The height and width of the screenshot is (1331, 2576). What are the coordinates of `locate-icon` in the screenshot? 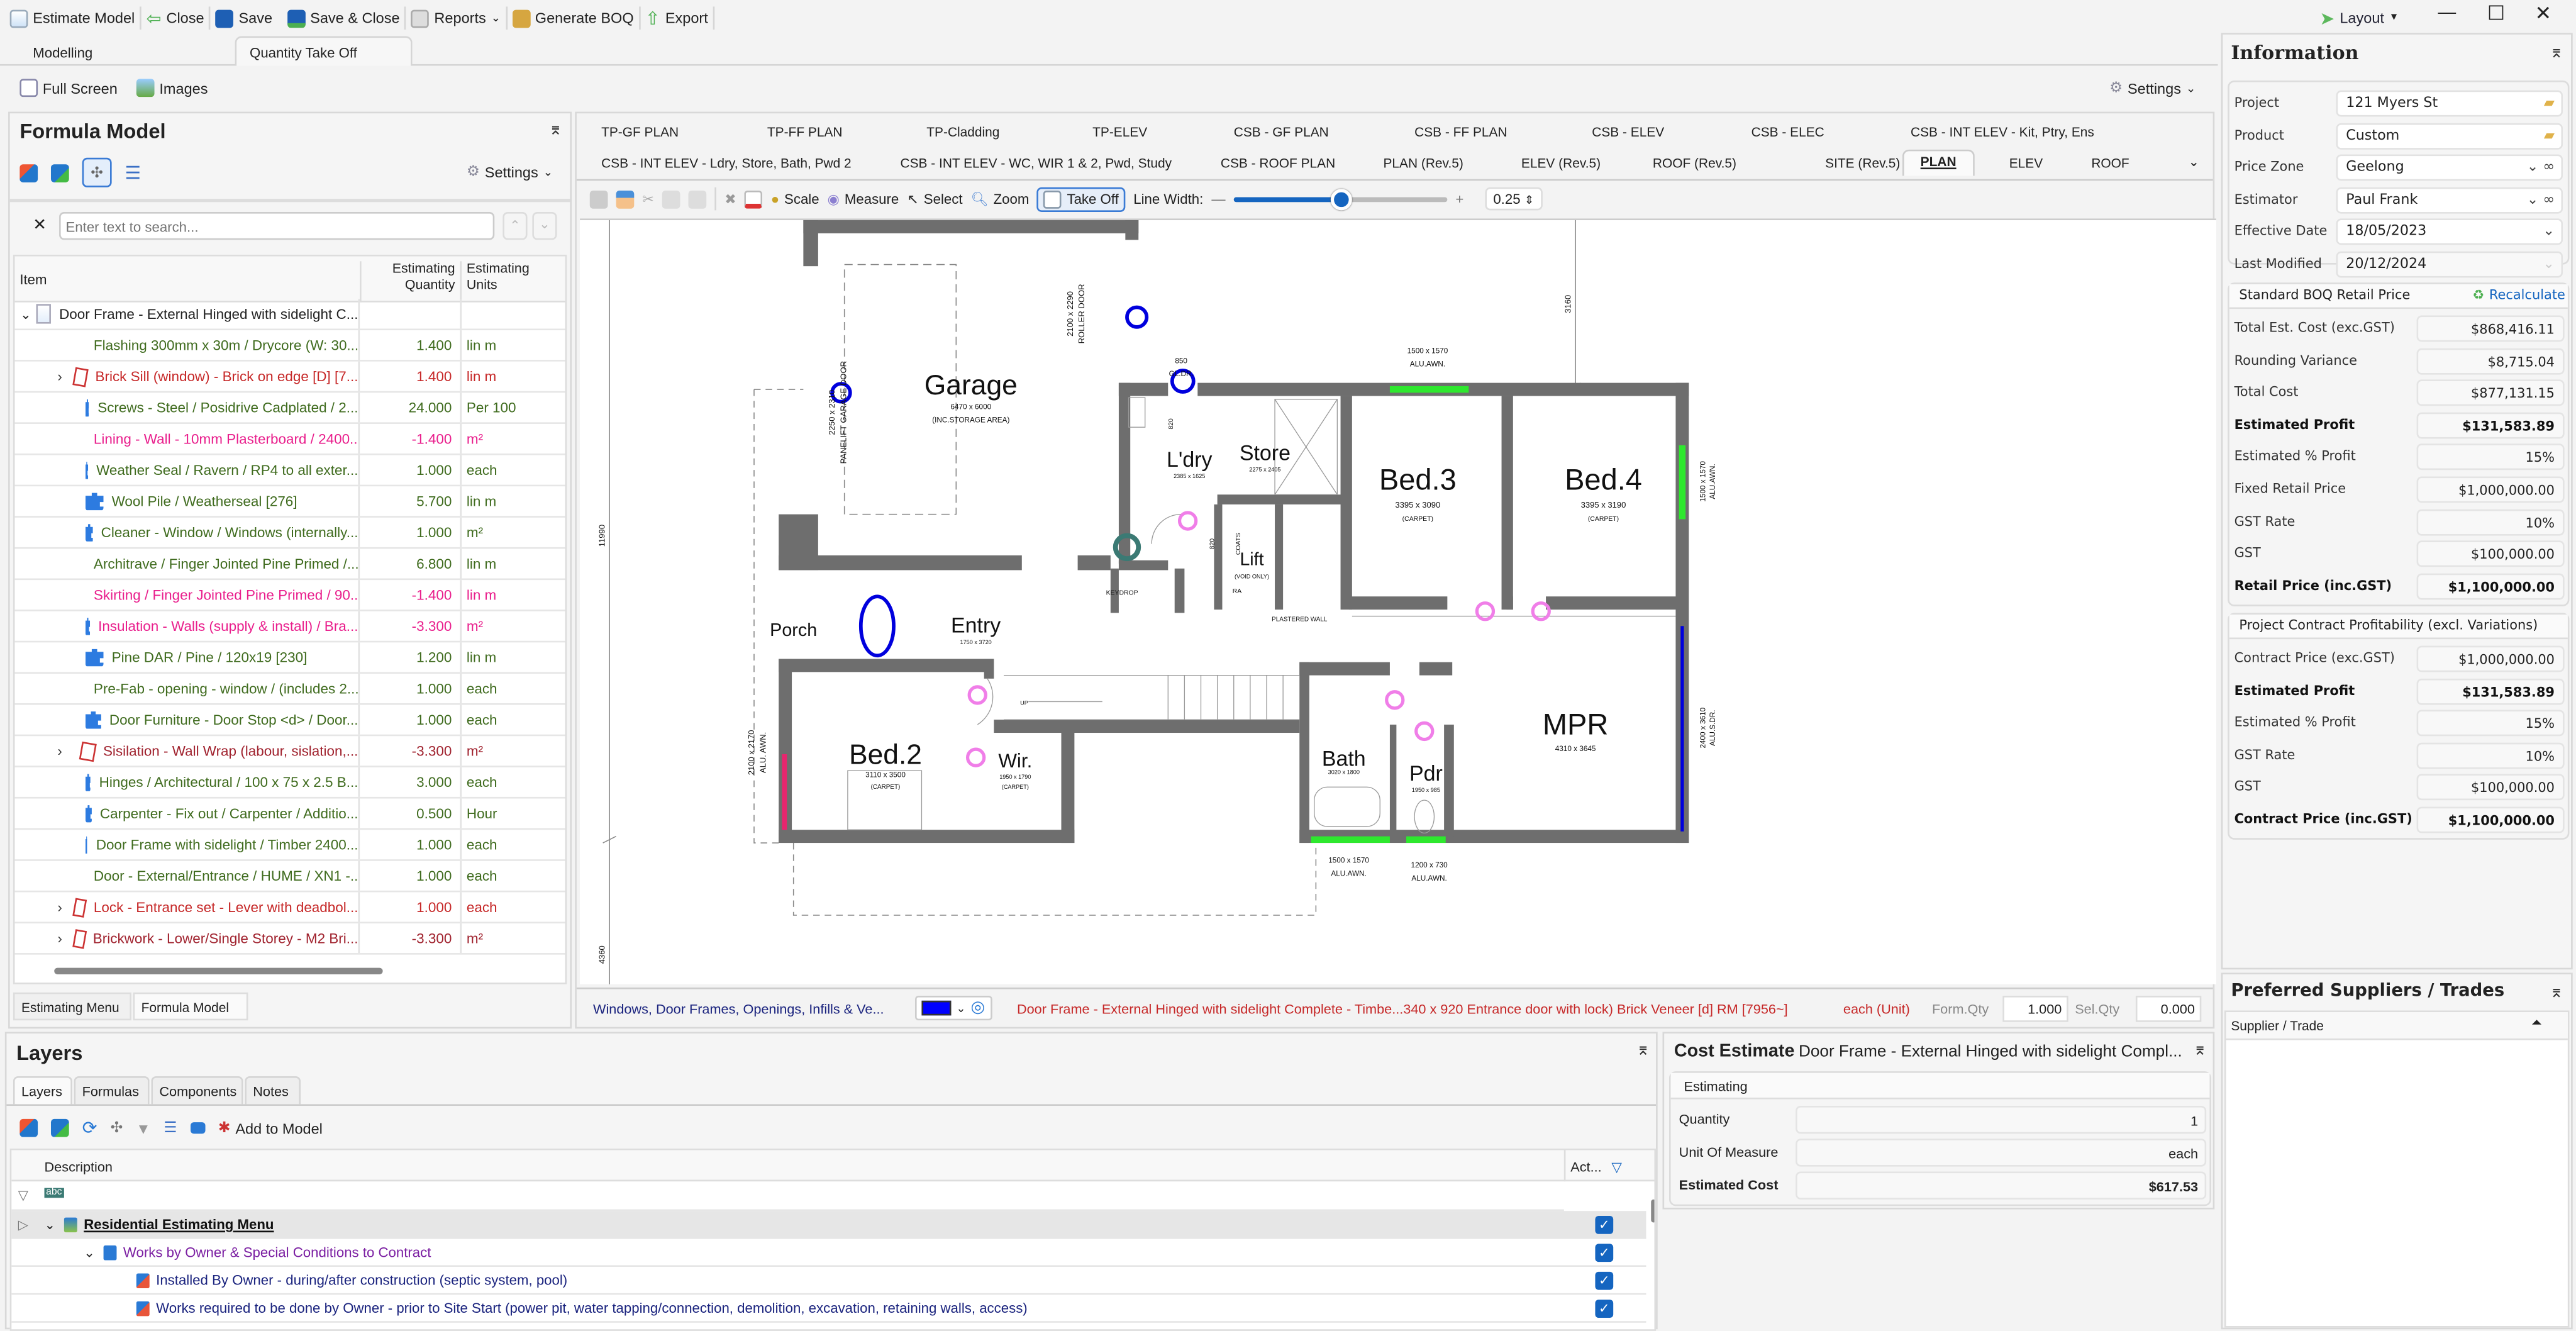 It's located at (197, 1128).